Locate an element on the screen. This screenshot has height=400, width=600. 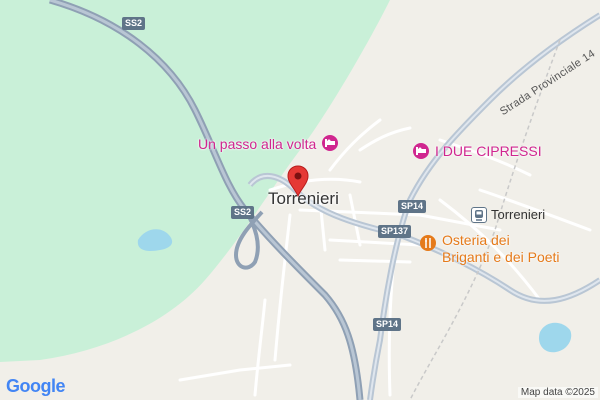
road-shield-sp137: SP137 is located at coordinates (395, 231).